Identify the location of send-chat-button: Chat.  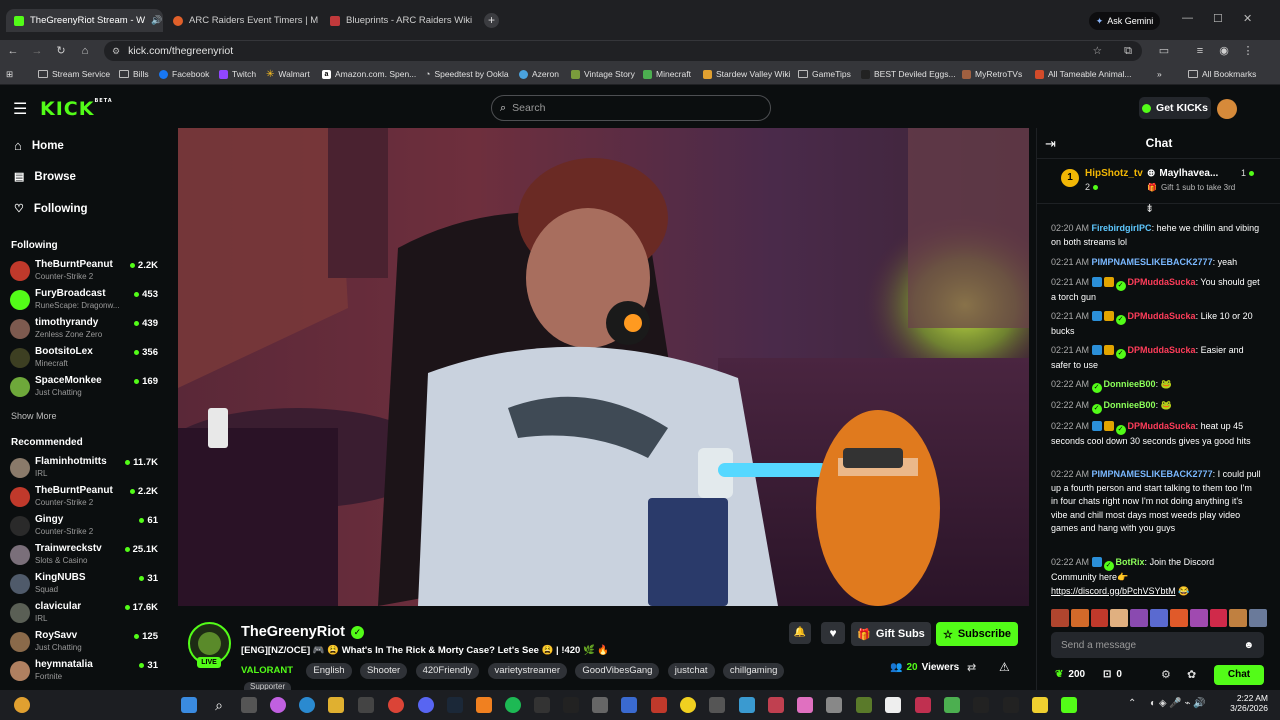
(1239, 675).